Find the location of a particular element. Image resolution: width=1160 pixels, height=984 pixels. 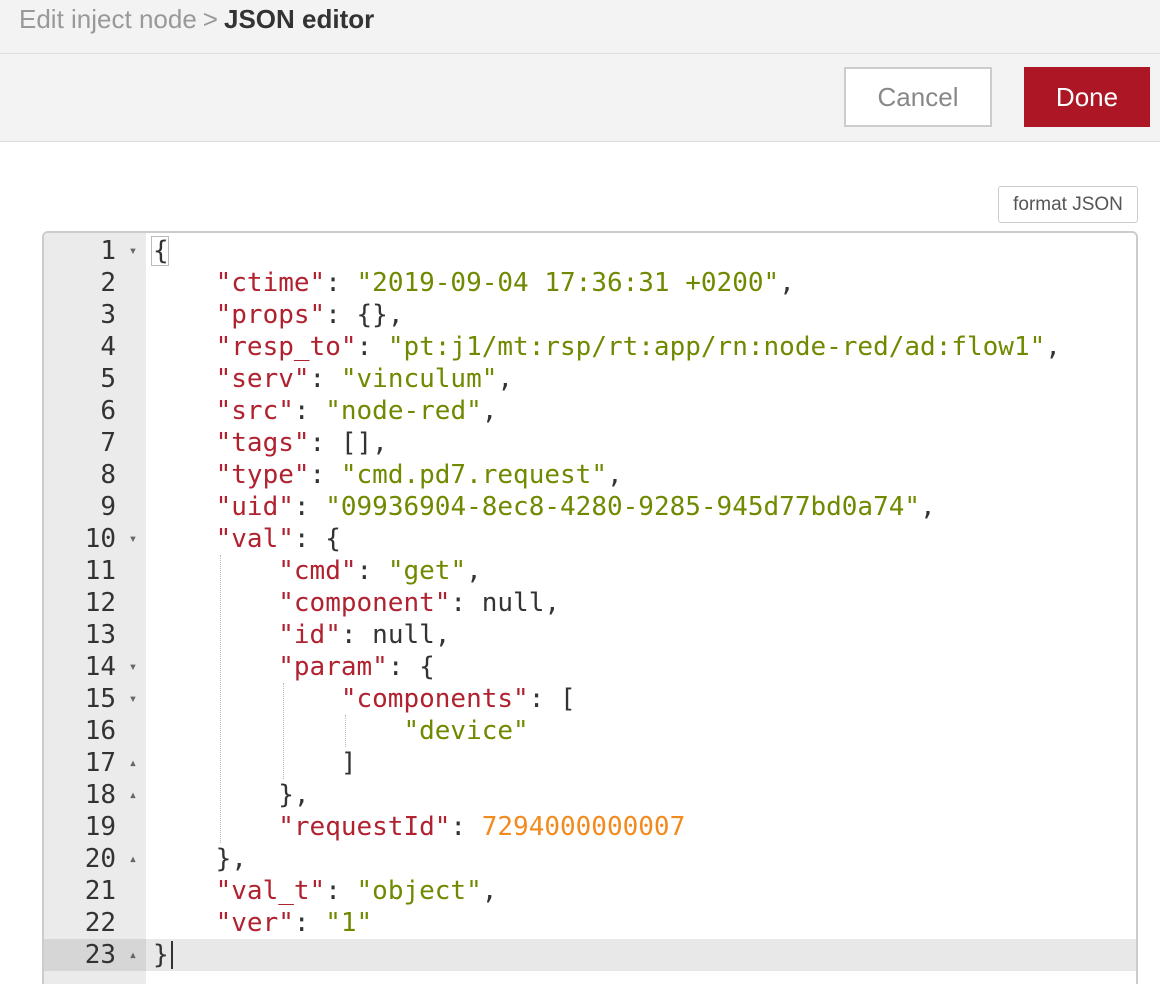

code-line: 20 ▴ }, is located at coordinates (590, 859).